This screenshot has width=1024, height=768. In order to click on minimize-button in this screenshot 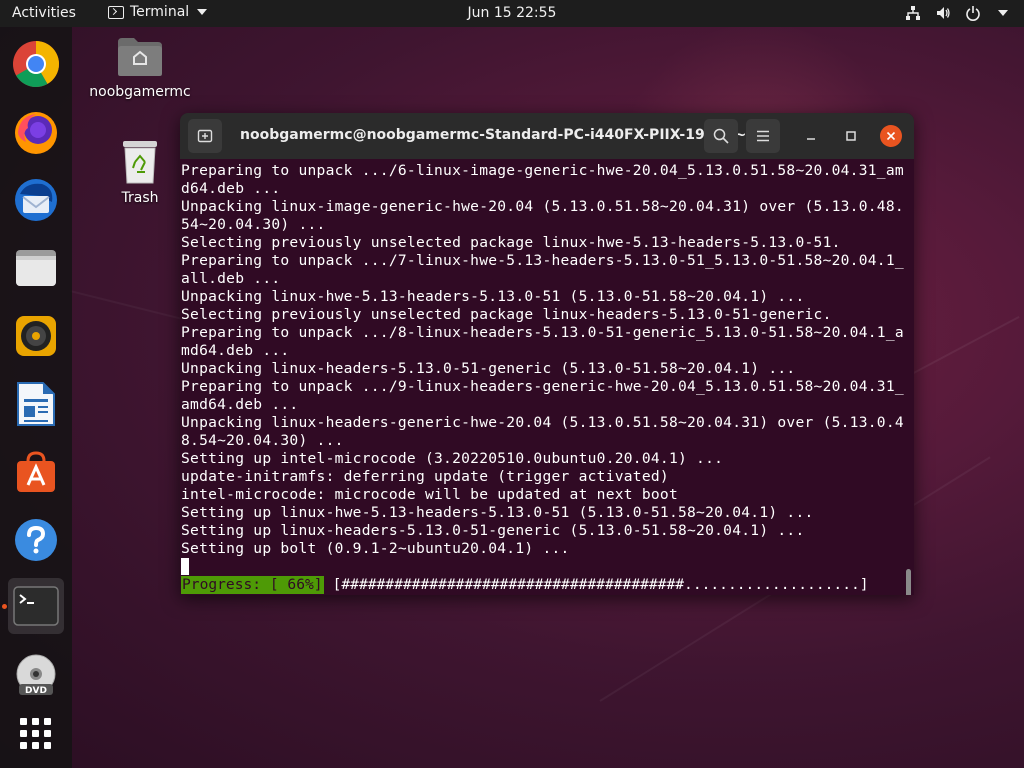, I will do `click(811, 136)`.